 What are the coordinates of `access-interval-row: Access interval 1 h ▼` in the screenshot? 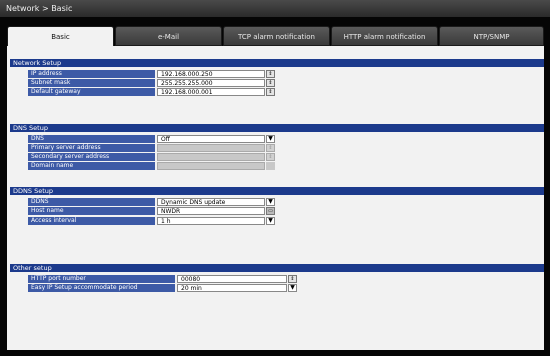 It's located at (275, 221).